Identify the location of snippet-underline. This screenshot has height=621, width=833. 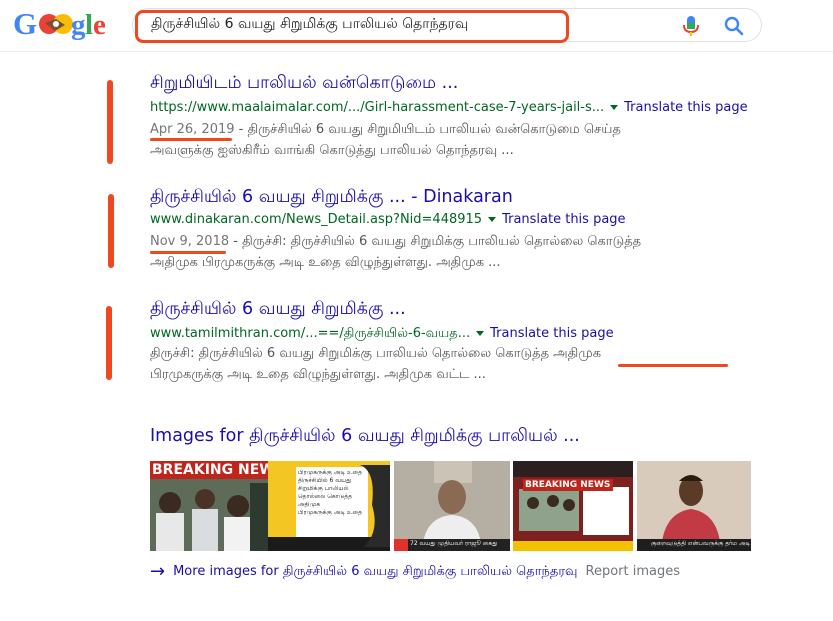
(673, 365).